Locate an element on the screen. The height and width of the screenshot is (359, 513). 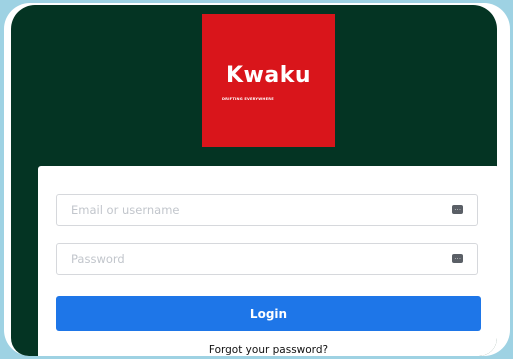
email-field is located at coordinates (267, 210).